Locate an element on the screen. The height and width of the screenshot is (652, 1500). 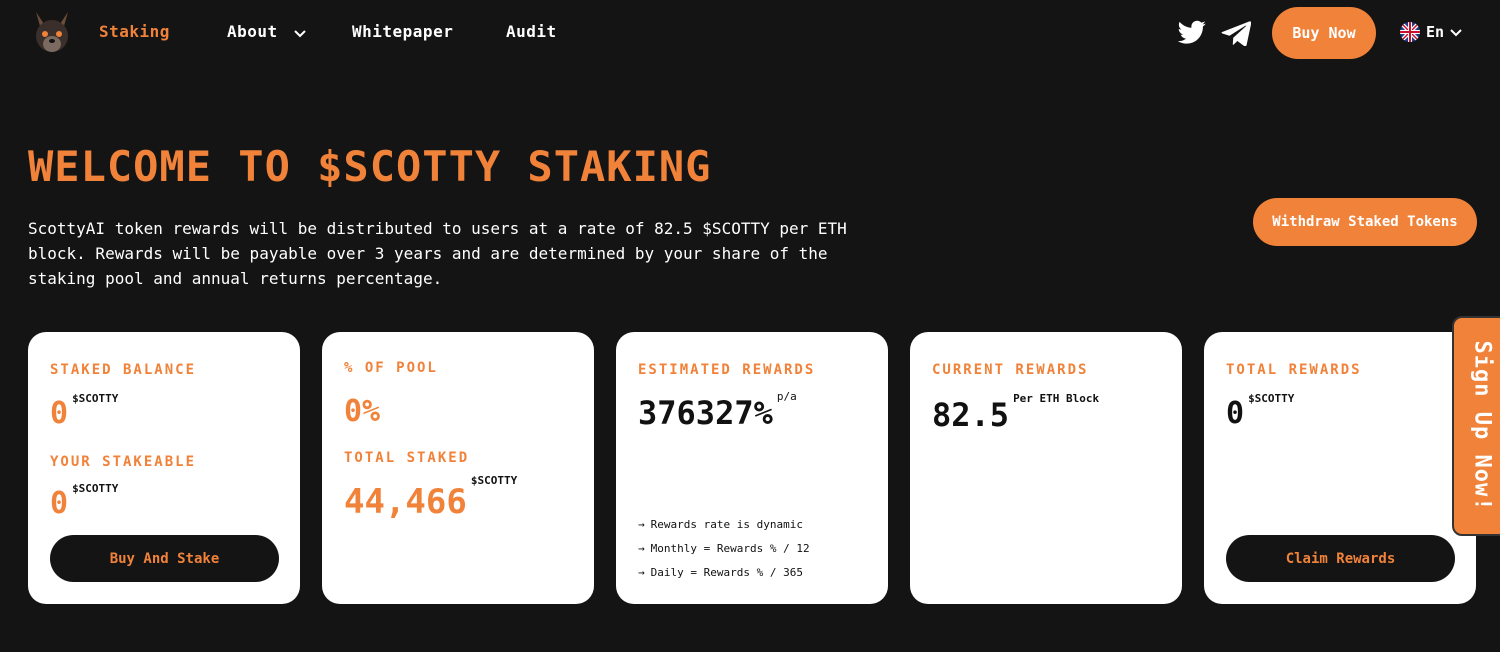
list-item: → Monthly = Rewards % / 12 is located at coordinates (724, 548).